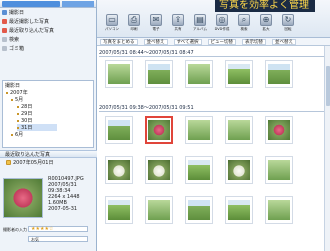 Image resolution: width=330 pixels, height=251 pixels. Describe the element at coordinates (24, 106) in the screenshot. I see `tree-day: 28日` at that location.